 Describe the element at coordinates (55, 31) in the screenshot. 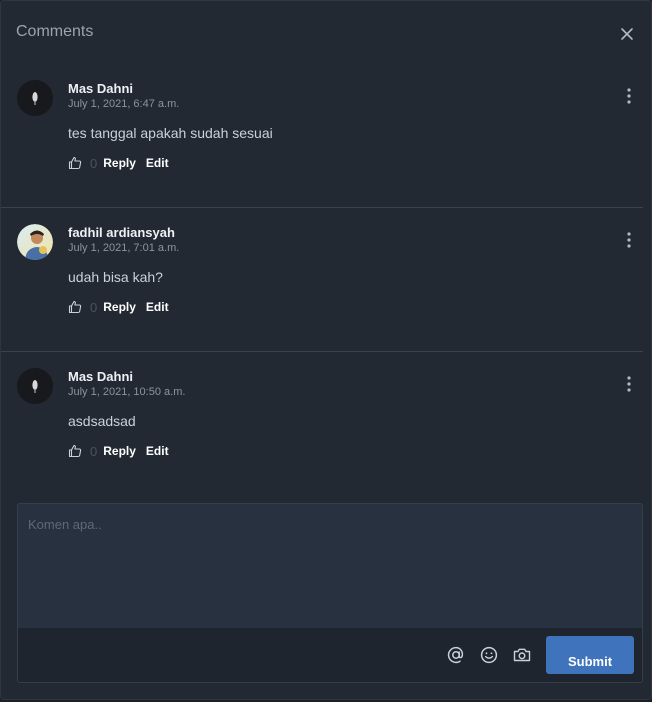

I see `panel-title: Comments` at that location.